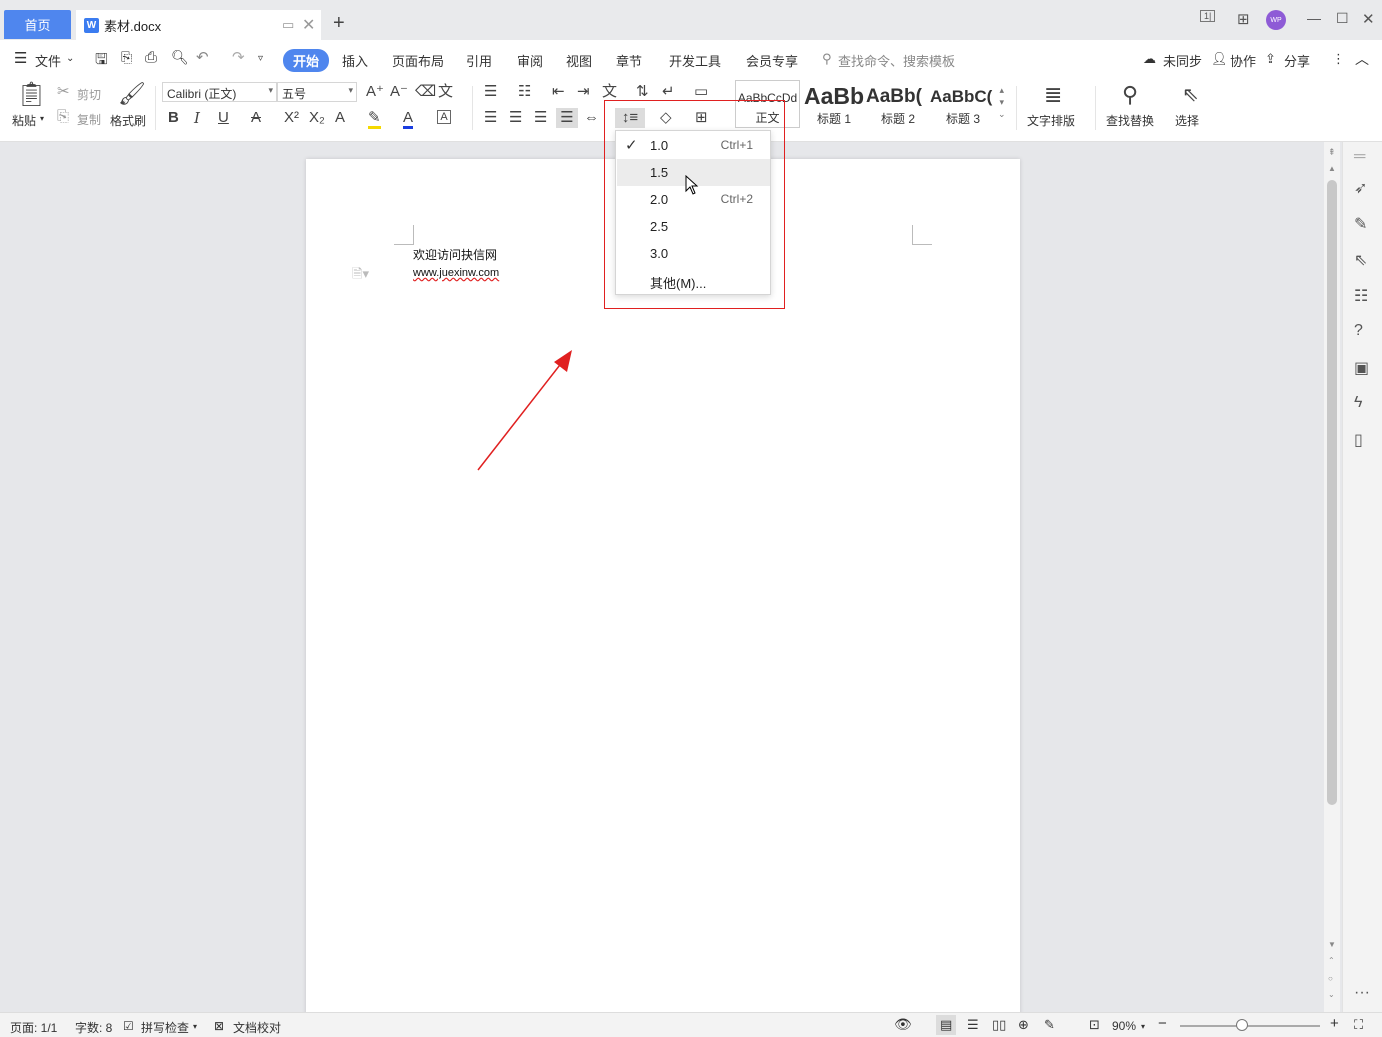  Describe the element at coordinates (1358, 440) in the screenshot. I see `read-icon: ▯` at that location.